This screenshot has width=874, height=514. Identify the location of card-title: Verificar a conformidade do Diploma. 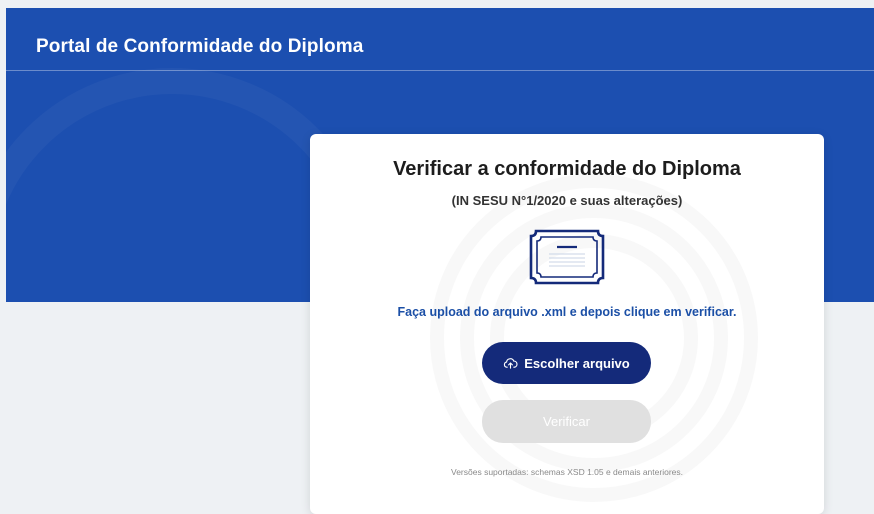
(567, 169).